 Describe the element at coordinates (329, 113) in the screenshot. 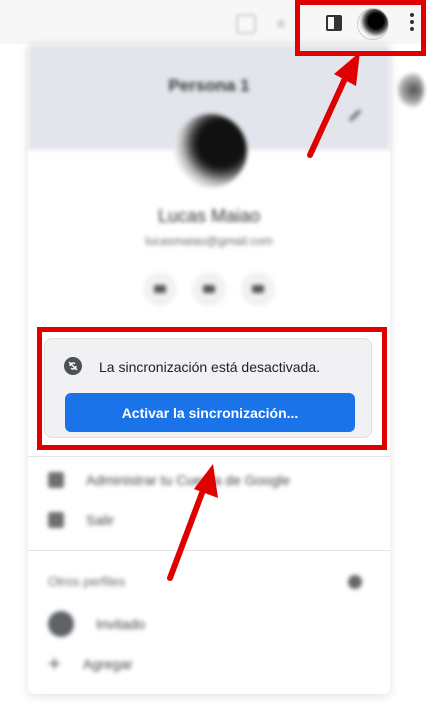

I see `arrow-up-right` at that location.